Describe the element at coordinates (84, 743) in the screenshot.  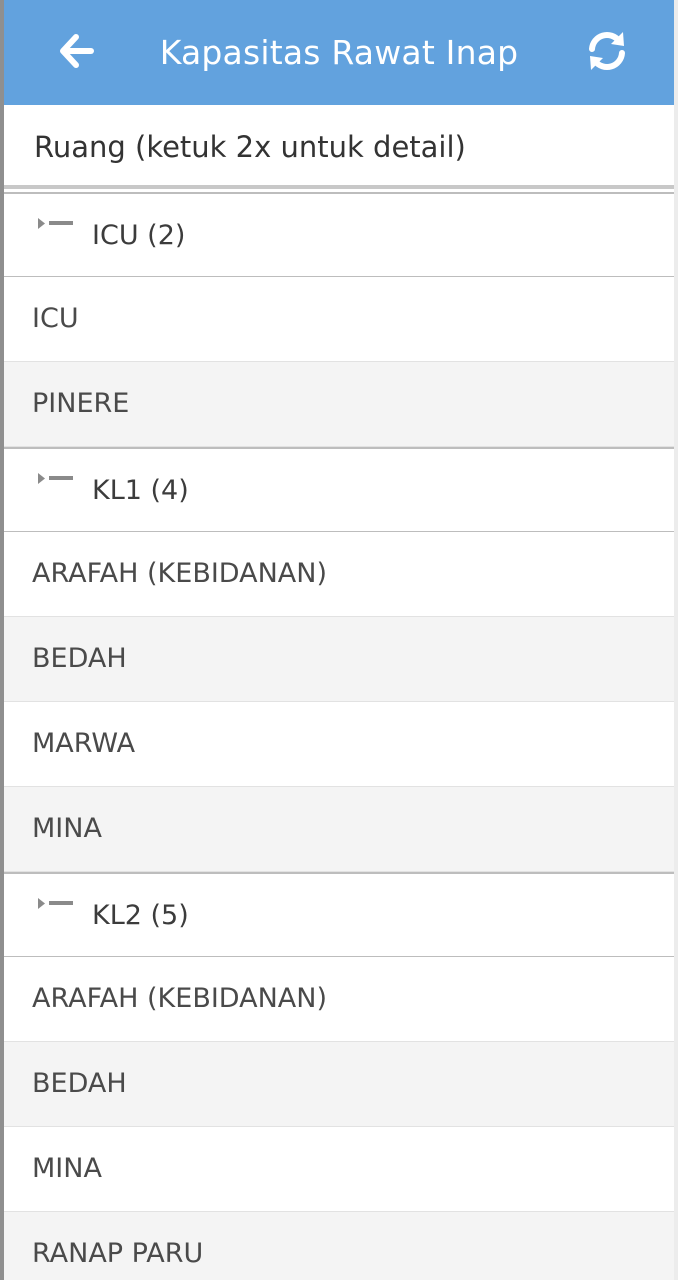
I see `list-item-label: MARWA` at that location.